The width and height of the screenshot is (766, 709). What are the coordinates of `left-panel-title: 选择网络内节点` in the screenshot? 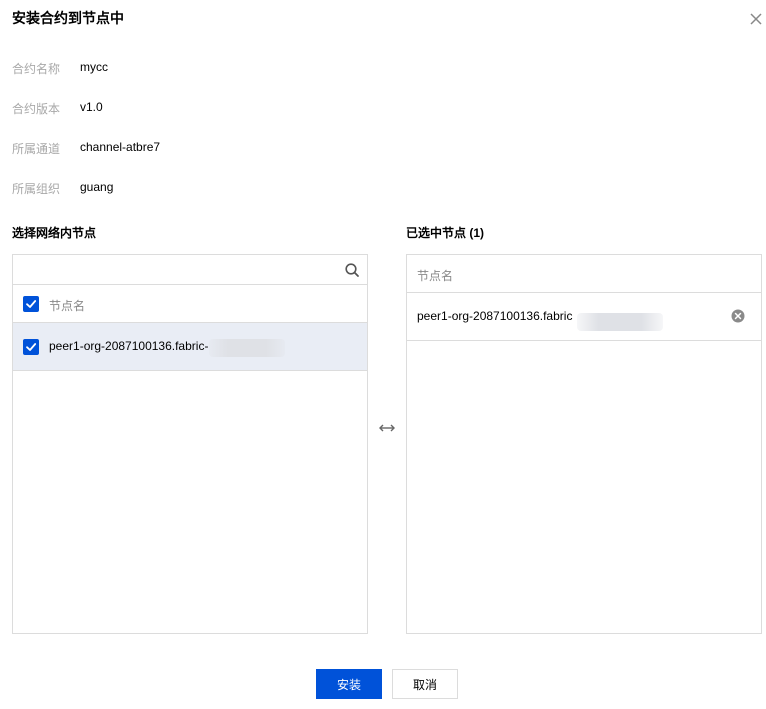 It's located at (54, 233).